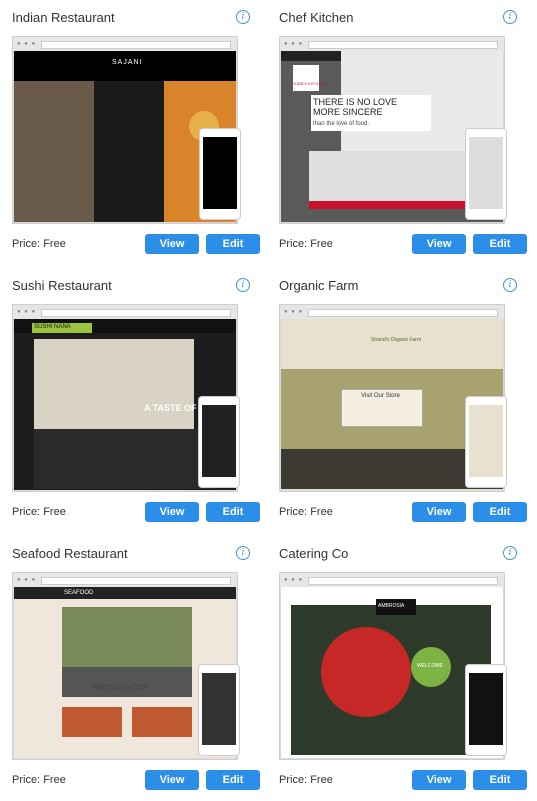  What do you see at coordinates (314, 553) in the screenshot?
I see `template-title: Catering Co` at bounding box center [314, 553].